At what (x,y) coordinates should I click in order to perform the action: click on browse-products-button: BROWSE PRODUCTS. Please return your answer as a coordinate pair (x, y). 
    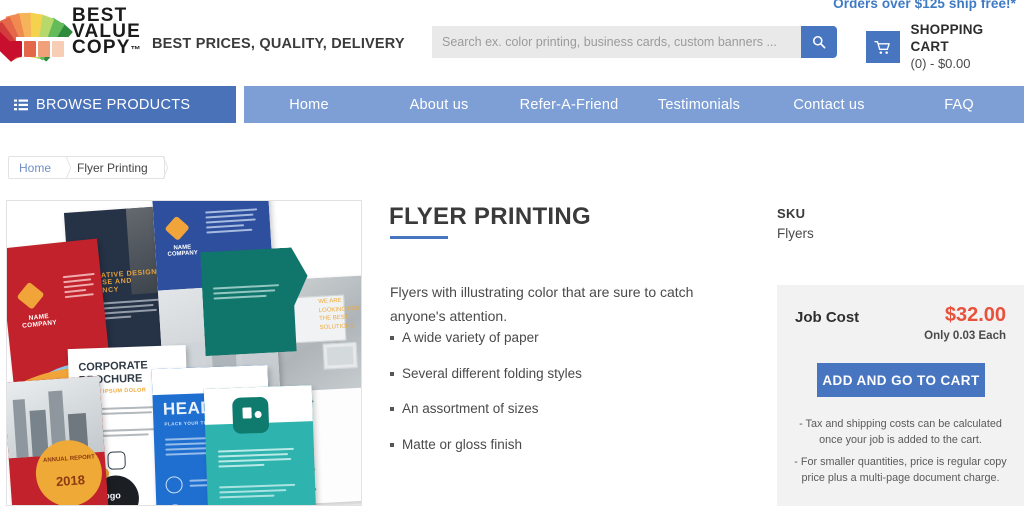
    Looking at the image, I should click on (118, 104).